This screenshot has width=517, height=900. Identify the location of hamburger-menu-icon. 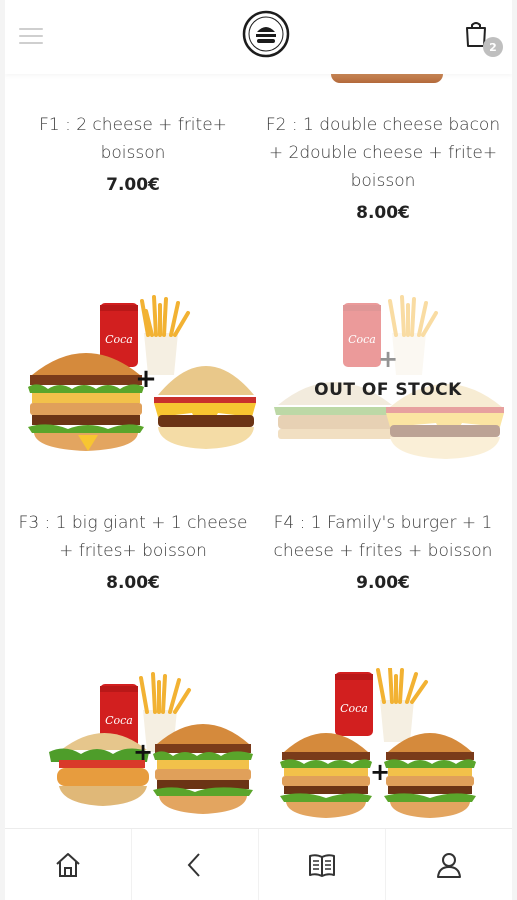
(31, 38).